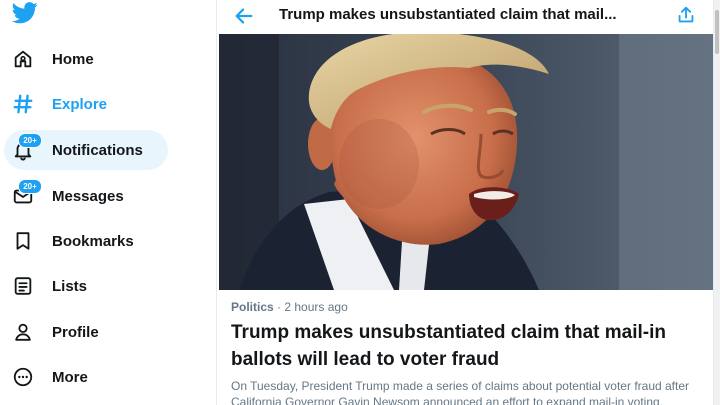  I want to click on sidebar-item-bookmarks: Bookmarks, so click(76, 241).